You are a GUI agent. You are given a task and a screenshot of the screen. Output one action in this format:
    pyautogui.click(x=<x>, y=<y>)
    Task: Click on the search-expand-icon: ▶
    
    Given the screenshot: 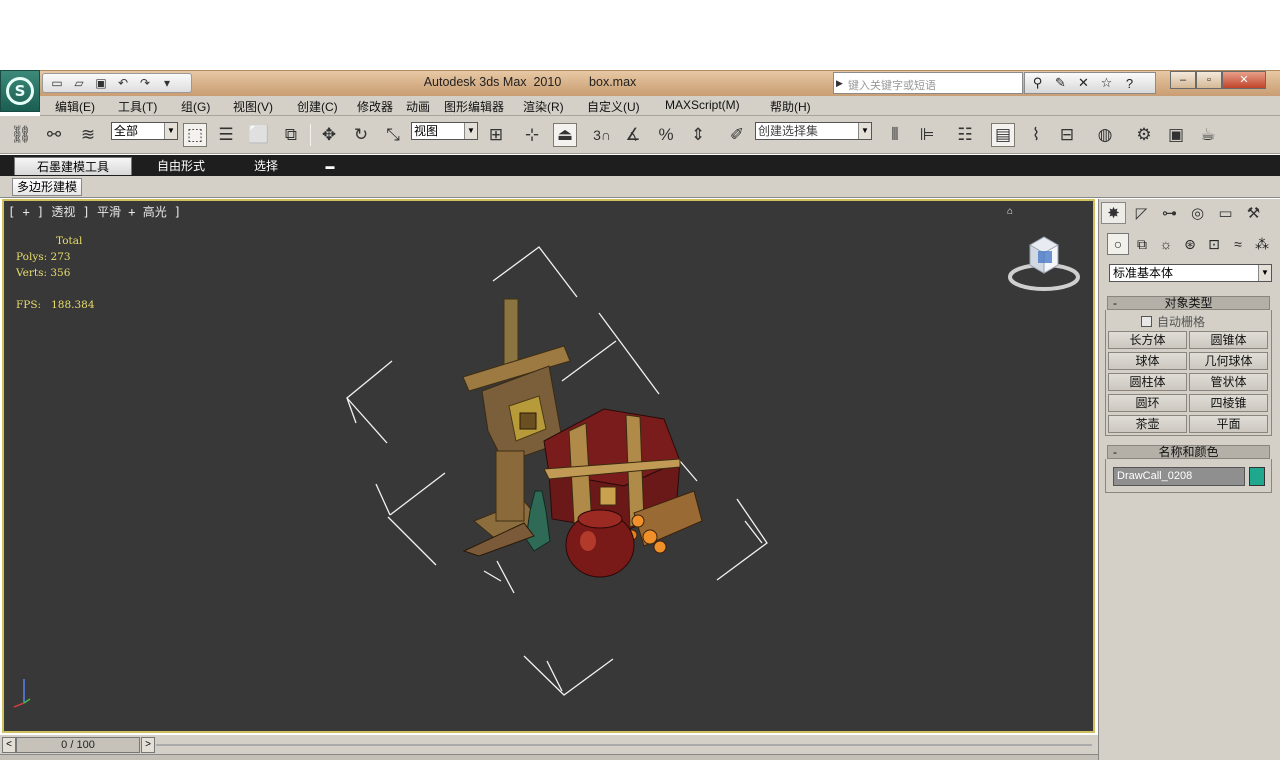 What is the action you would take?
    pyautogui.click(x=839, y=83)
    